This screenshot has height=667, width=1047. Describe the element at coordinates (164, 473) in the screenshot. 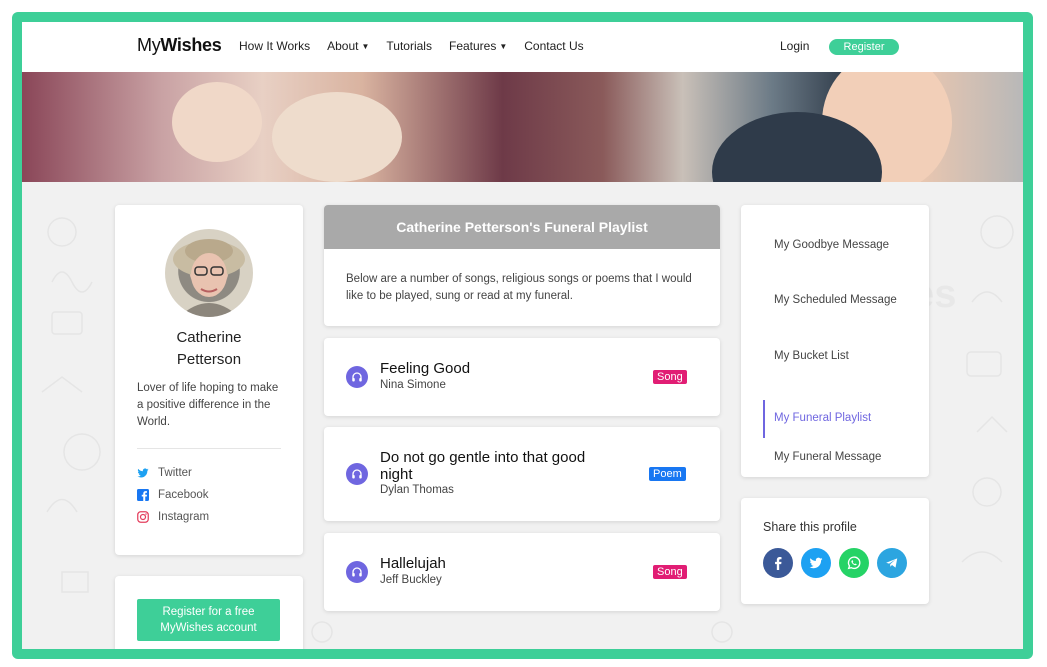

I see `social-link-twitter: Twitter` at that location.